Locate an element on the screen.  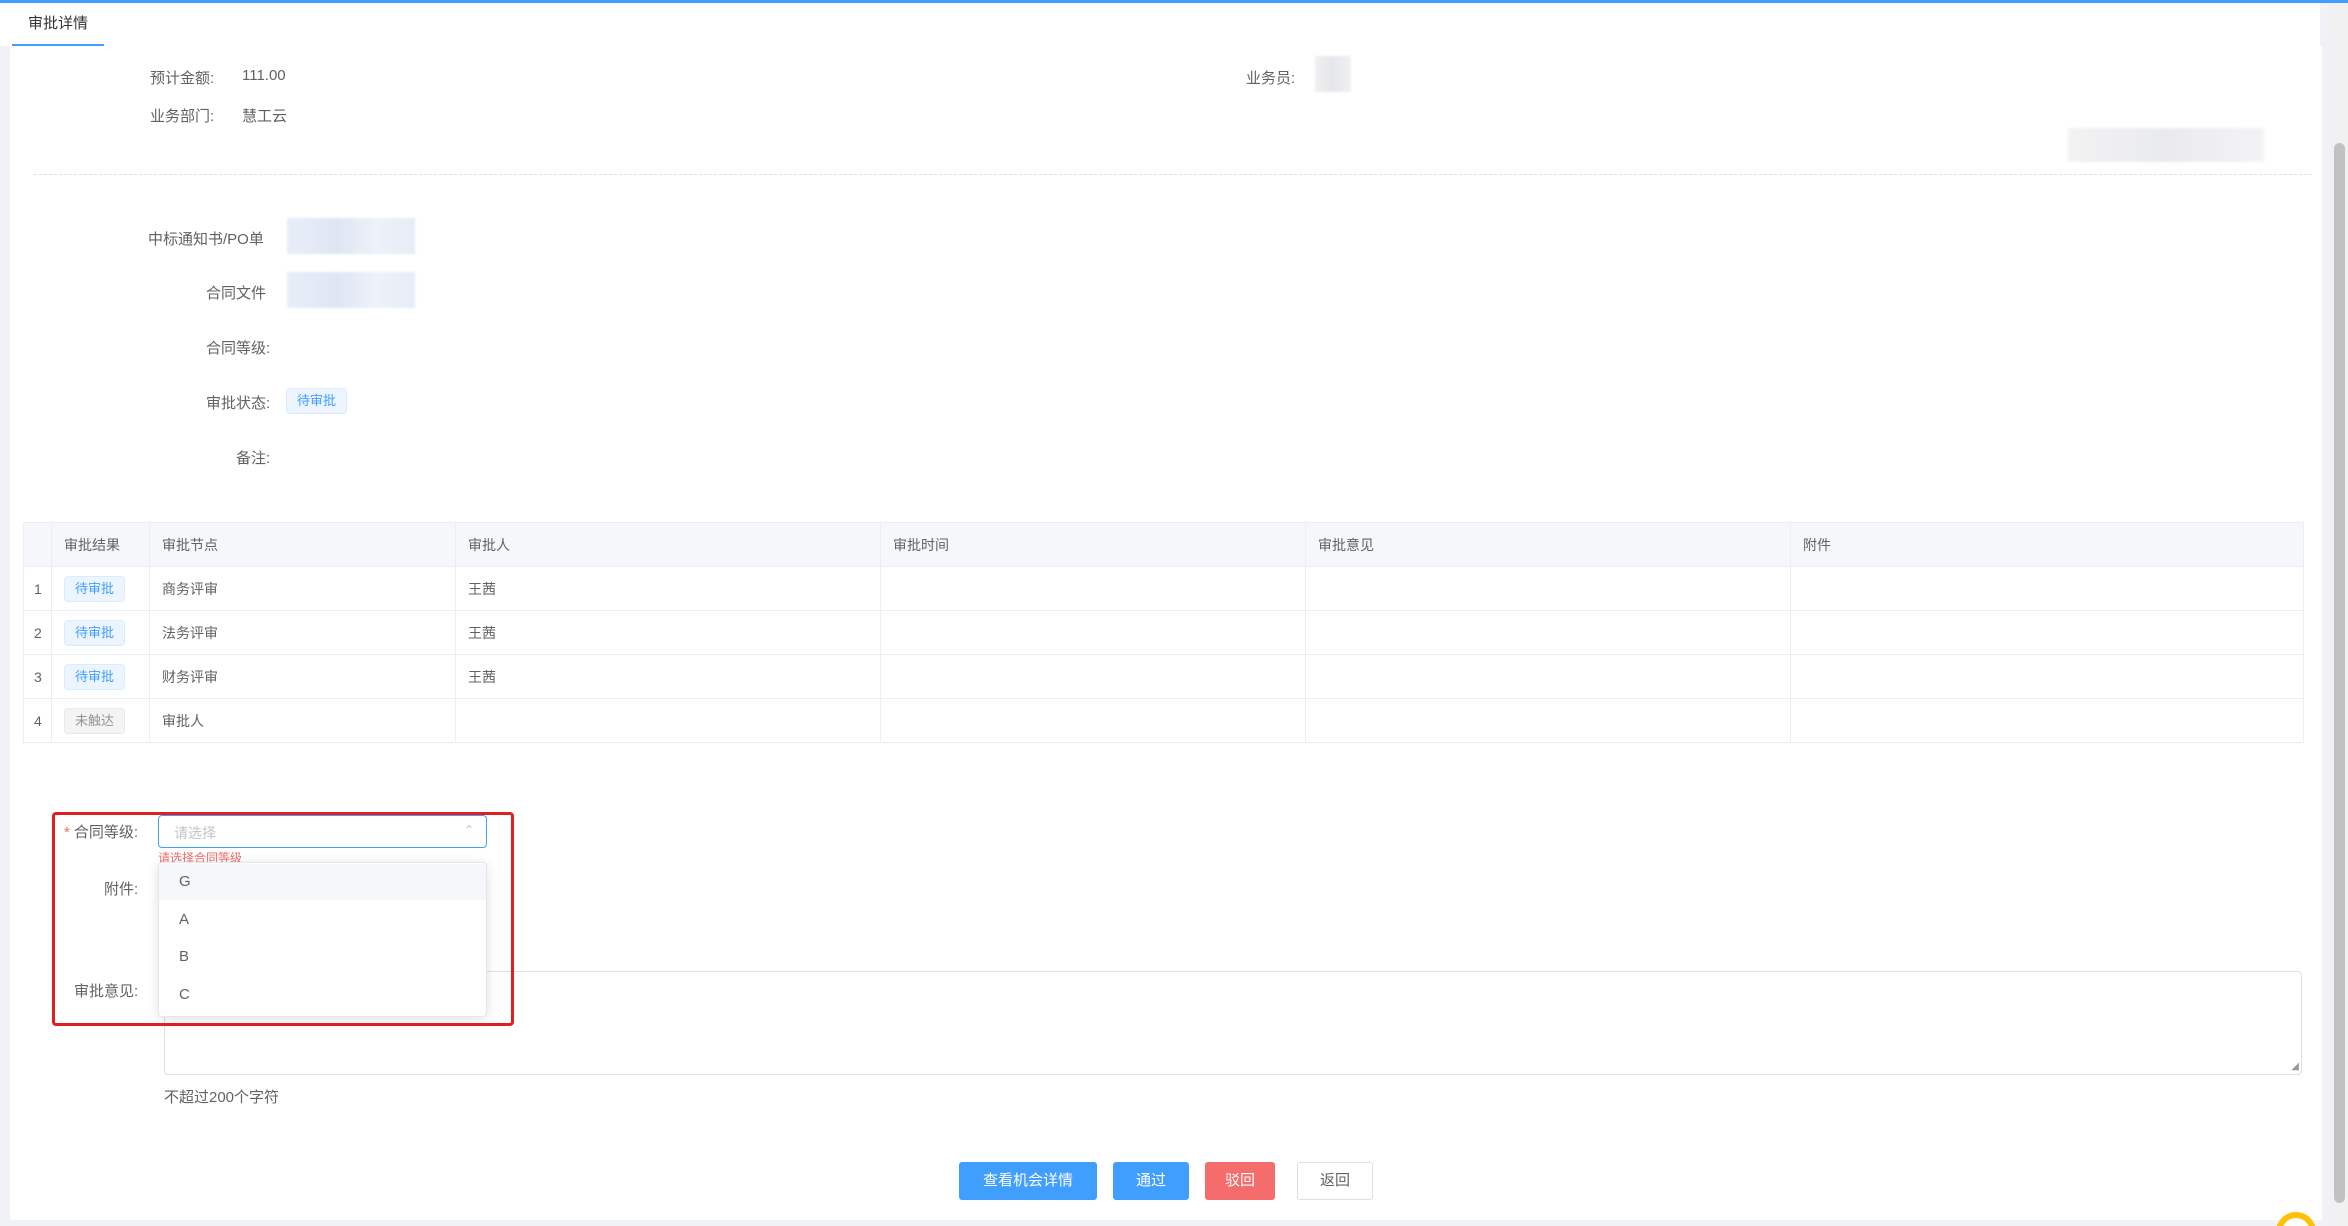
budget-label: 预计金额: is located at coordinates (182, 78).